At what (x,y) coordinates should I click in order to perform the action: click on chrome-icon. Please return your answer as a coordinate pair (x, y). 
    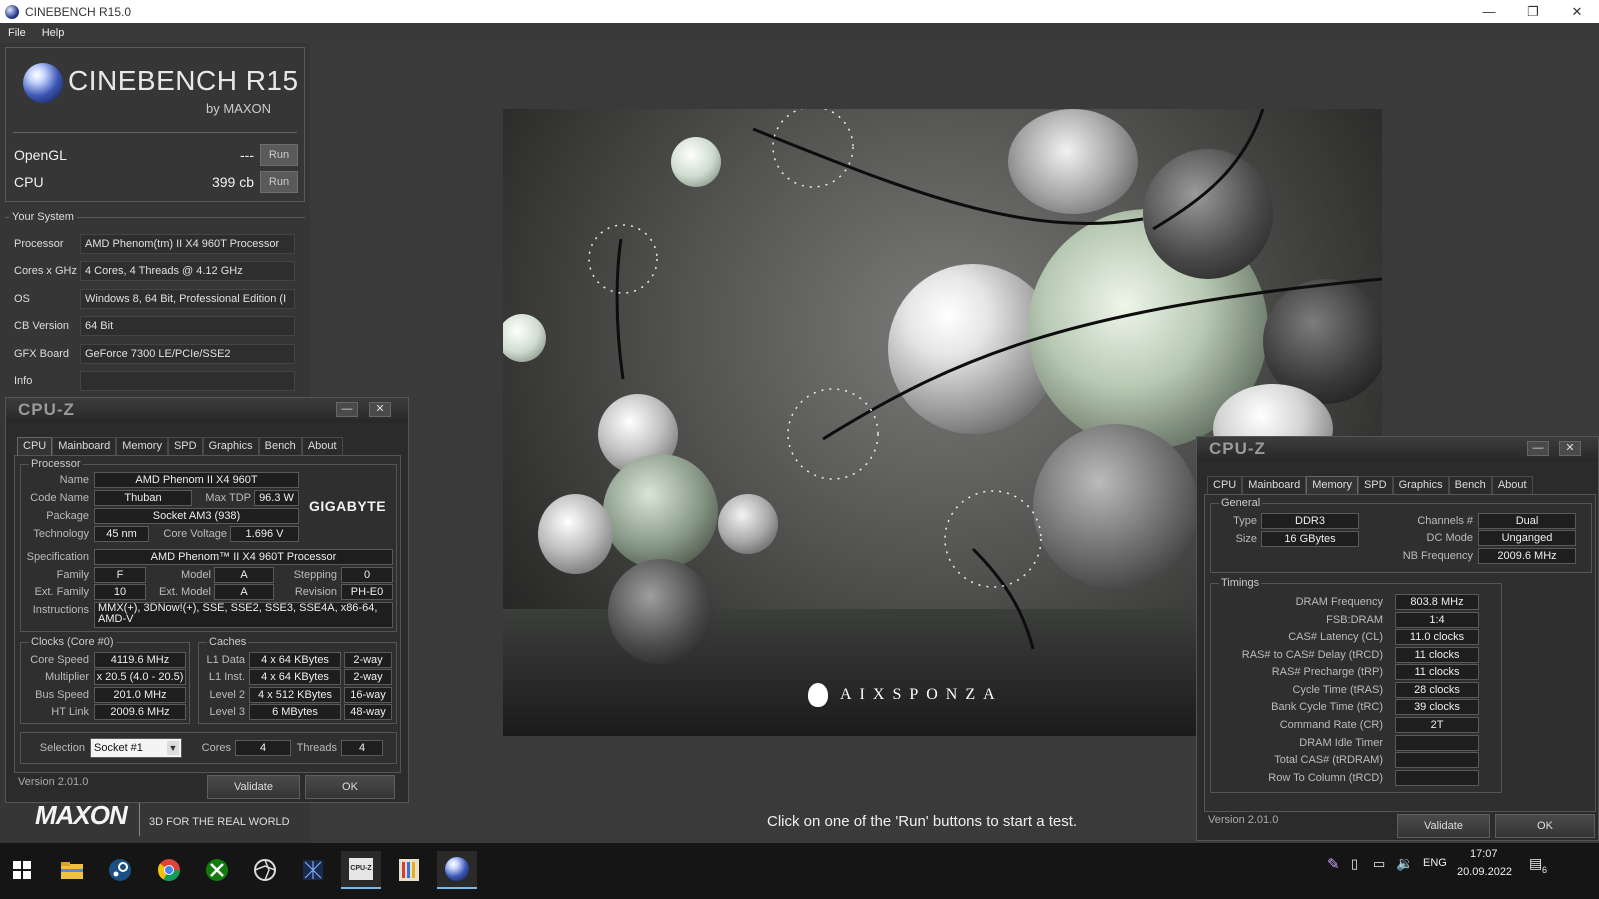
    Looking at the image, I should click on (169, 870).